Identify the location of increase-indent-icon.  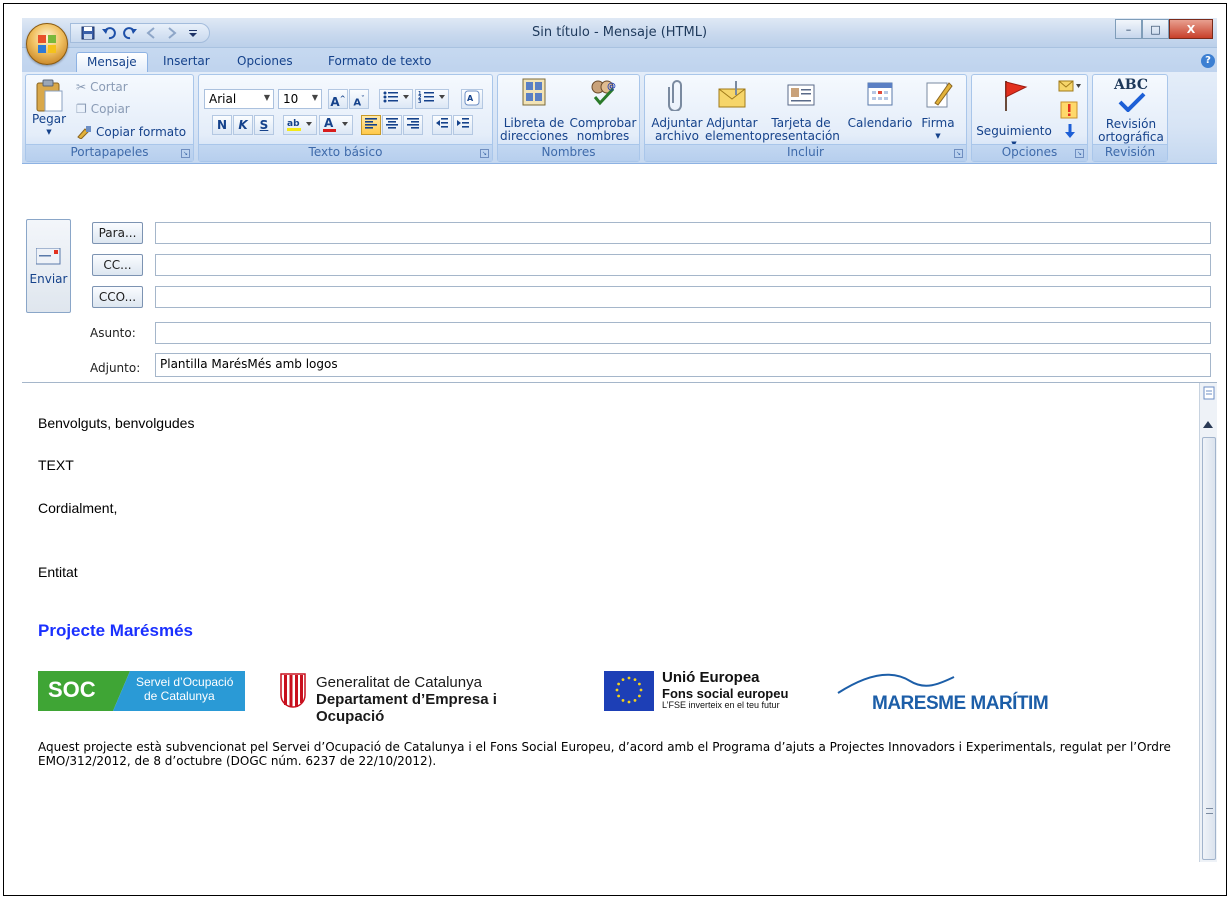
(463, 123).